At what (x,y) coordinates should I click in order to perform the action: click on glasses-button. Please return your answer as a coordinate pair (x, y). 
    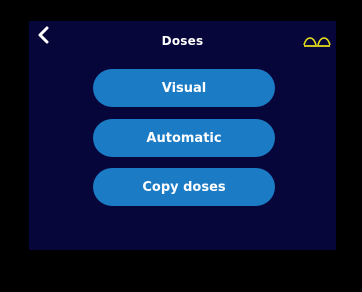
    Looking at the image, I should click on (317, 42).